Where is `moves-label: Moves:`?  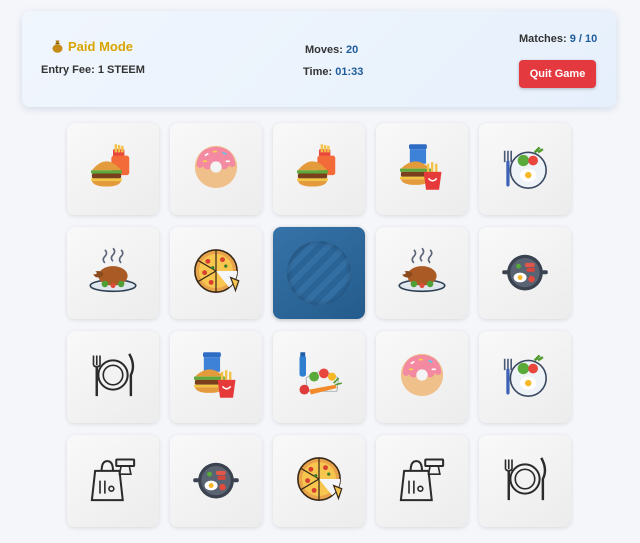 moves-label: Moves: is located at coordinates (324, 50).